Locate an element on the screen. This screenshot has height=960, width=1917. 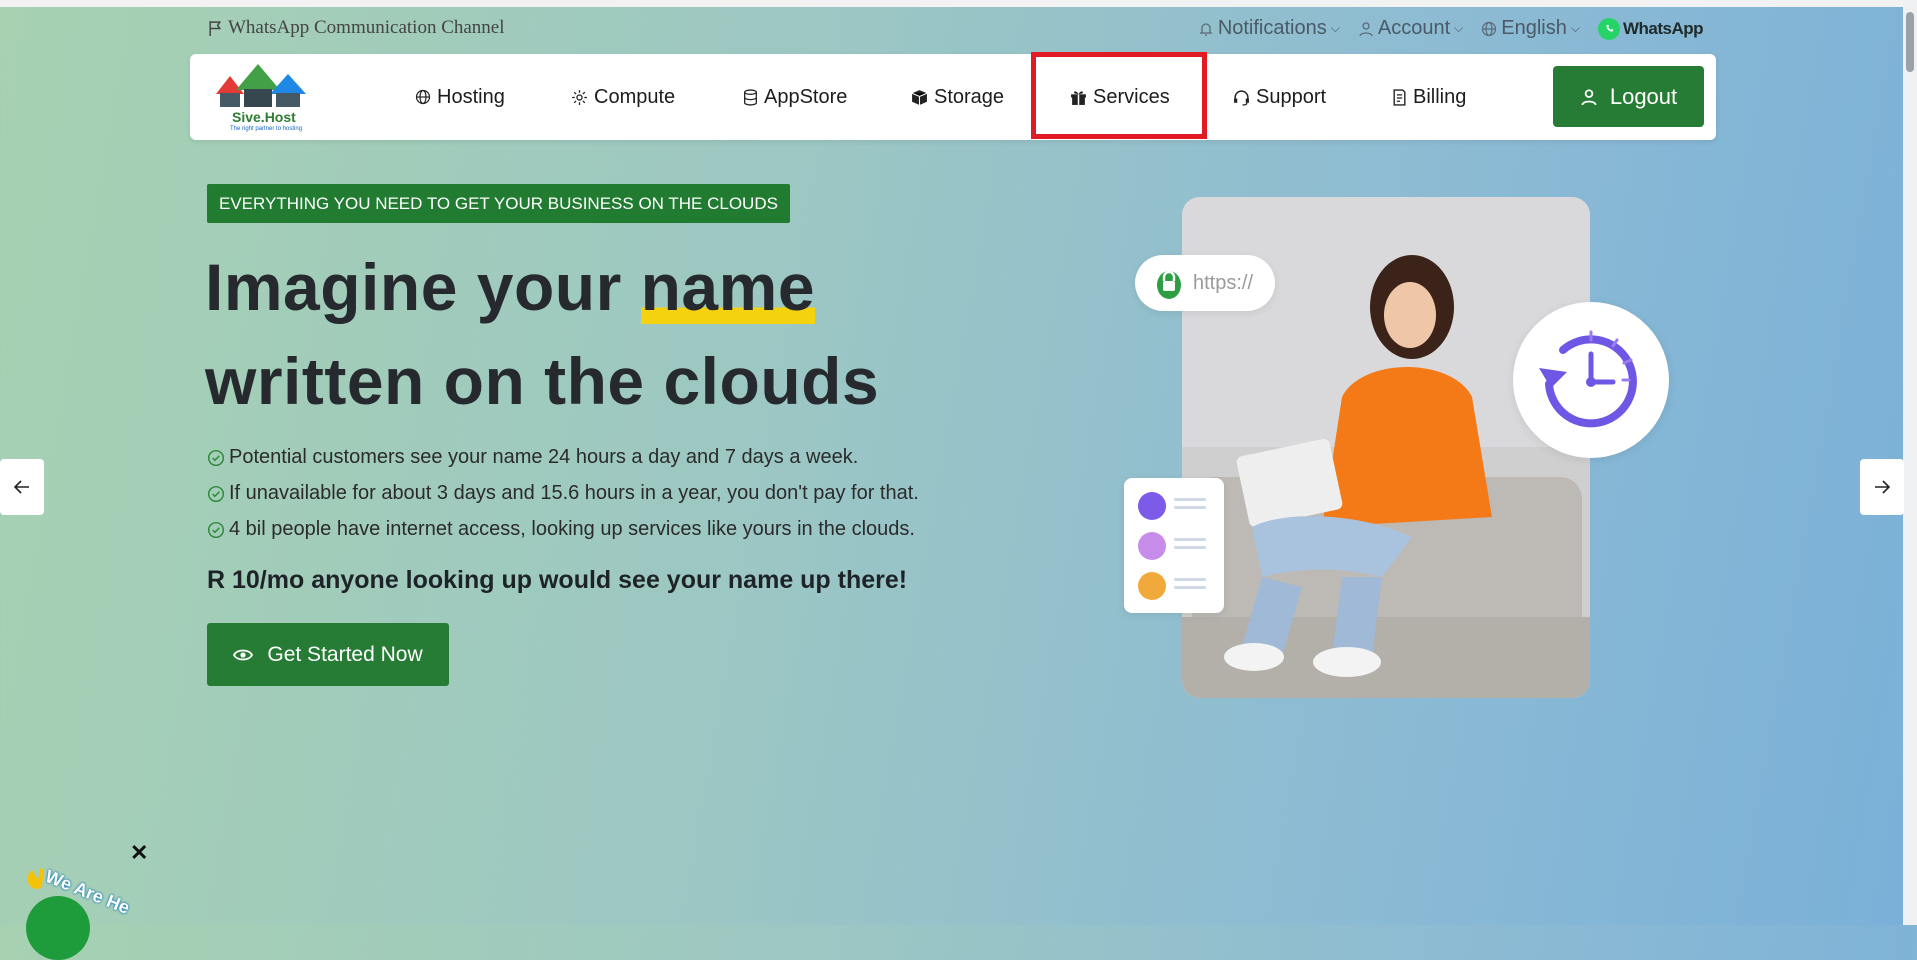
card-row-cloud is located at coordinates (1174, 547).